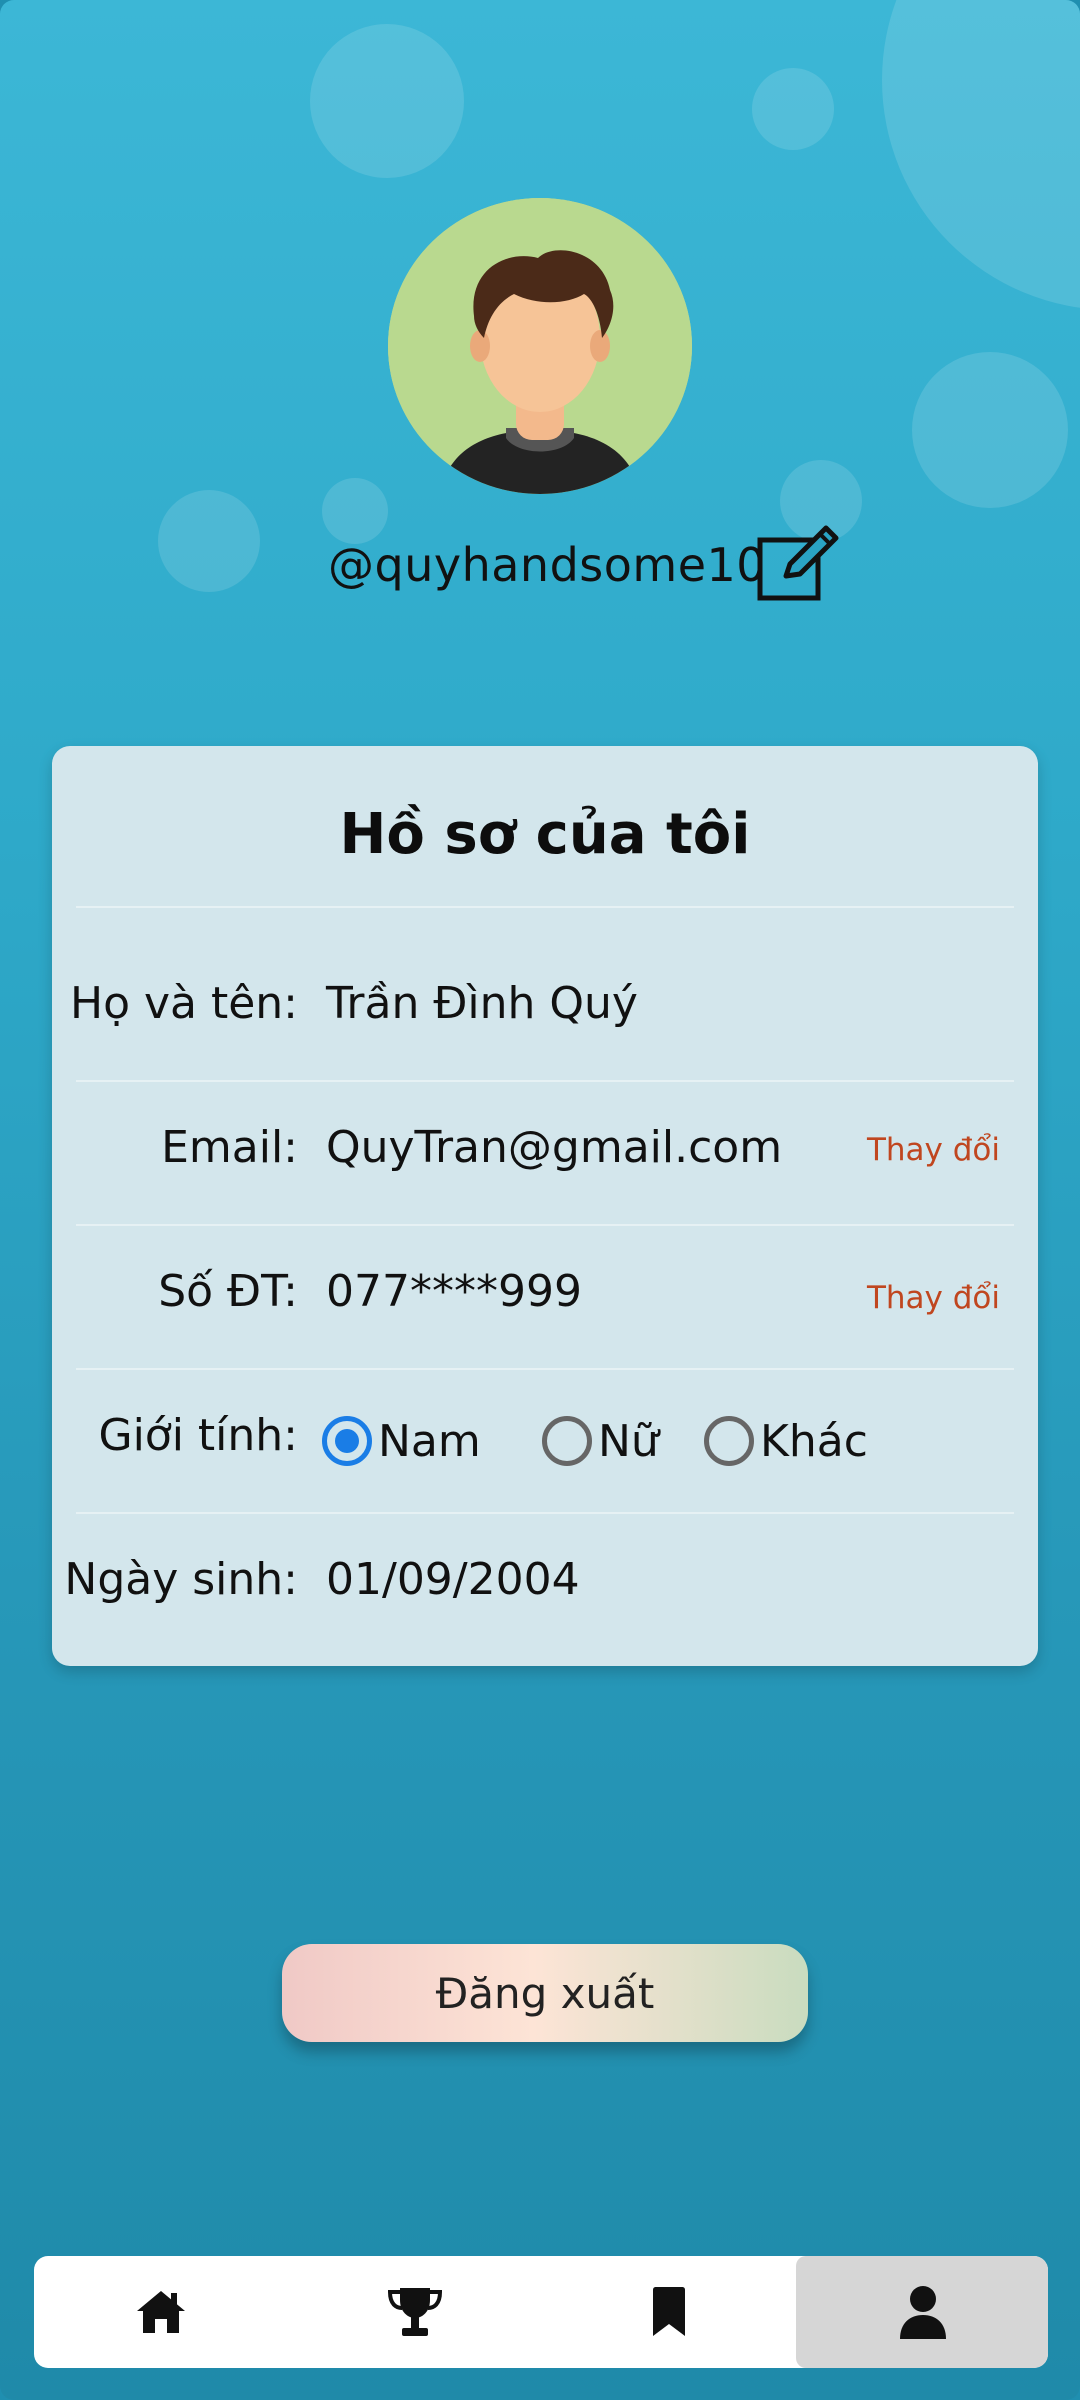 Image resolution: width=1080 pixels, height=2400 pixels. I want to click on email-value: QuyTran@gmail.com, so click(554, 1147).